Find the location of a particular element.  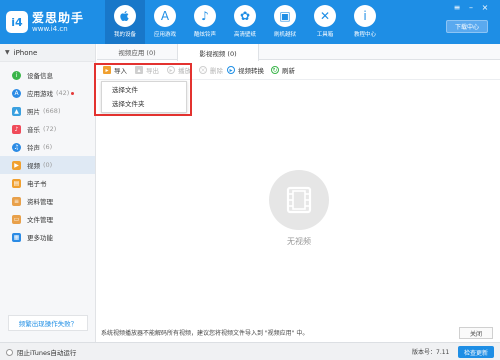

sidebar-item-label: 照片 is located at coordinates (33, 112).